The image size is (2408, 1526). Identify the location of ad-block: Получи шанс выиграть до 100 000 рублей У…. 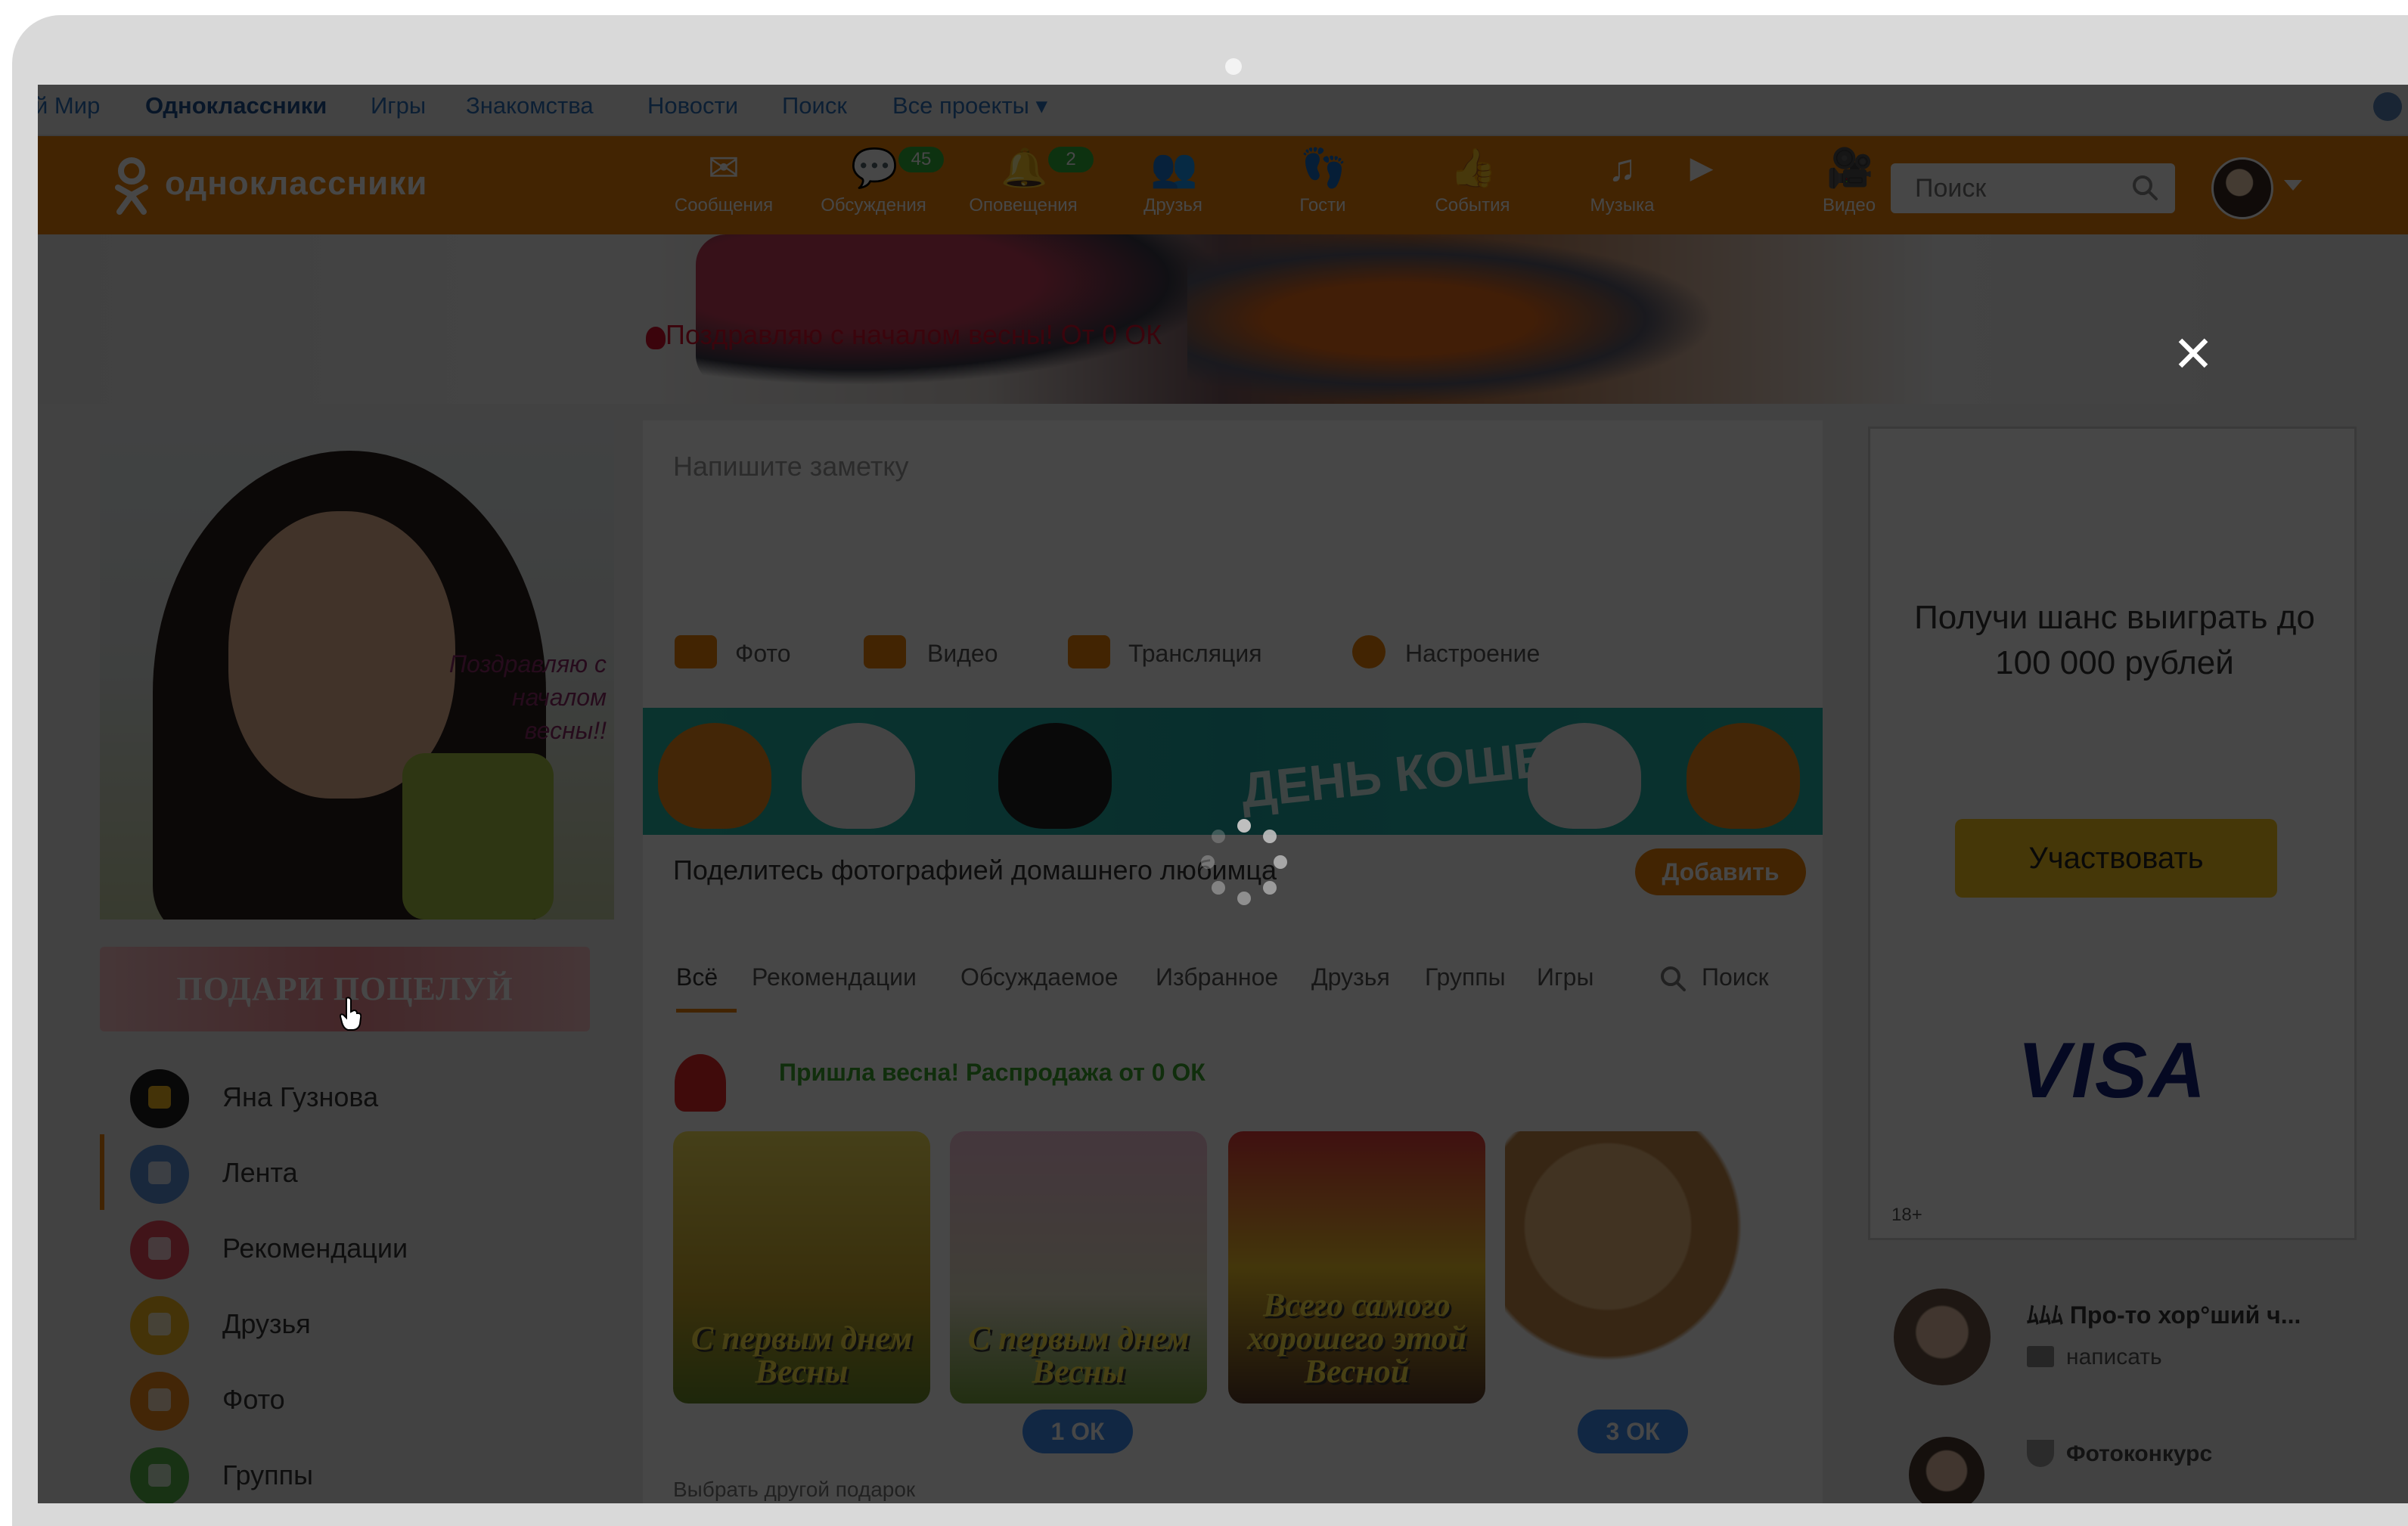
(2112, 833).